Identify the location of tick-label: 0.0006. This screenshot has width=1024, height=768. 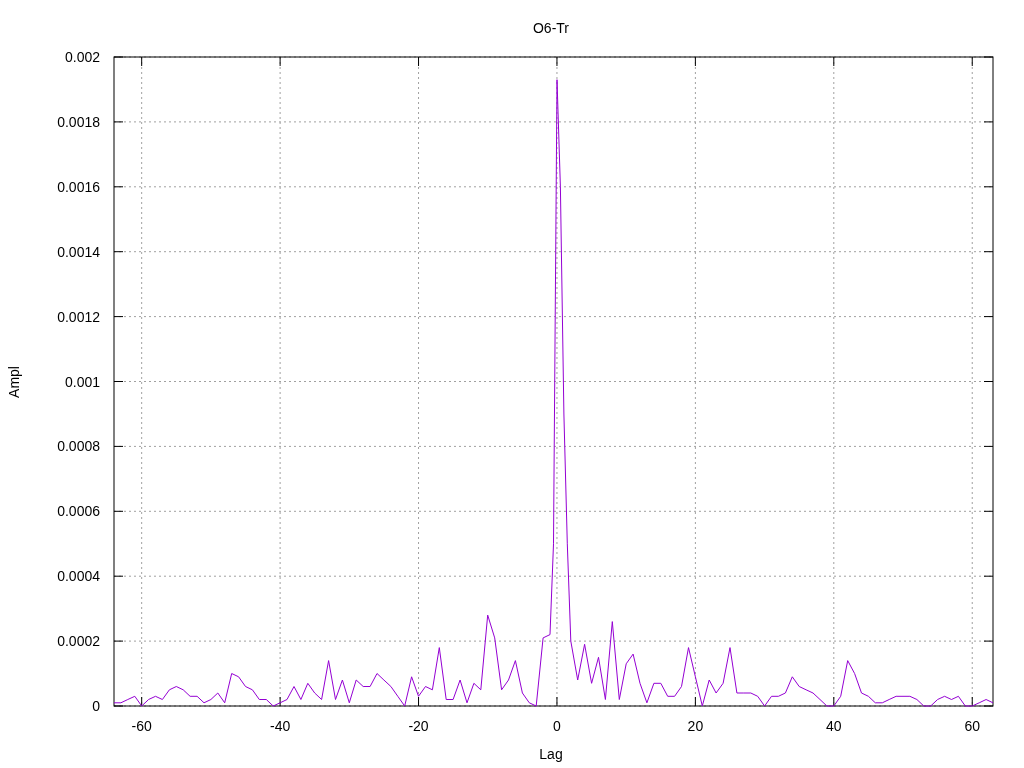
(78, 511).